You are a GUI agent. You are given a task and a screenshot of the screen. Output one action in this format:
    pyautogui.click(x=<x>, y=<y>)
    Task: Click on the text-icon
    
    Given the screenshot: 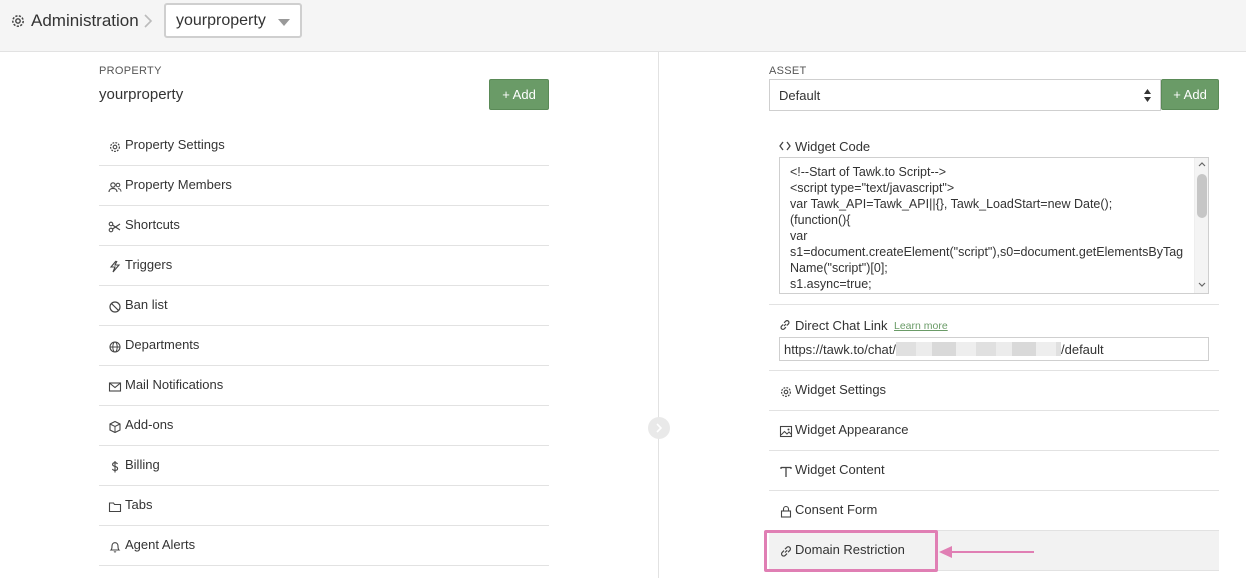 What is the action you would take?
    pyautogui.click(x=786, y=471)
    